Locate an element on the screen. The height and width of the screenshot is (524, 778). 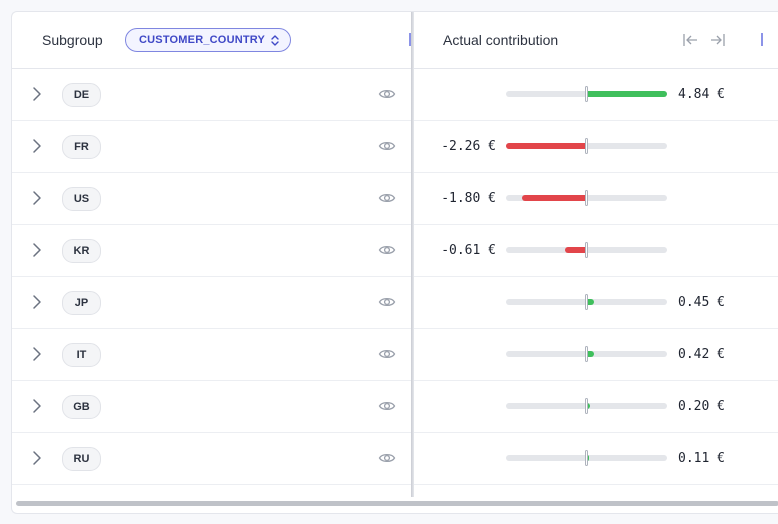
expand-right-icon is located at coordinates (717, 40).